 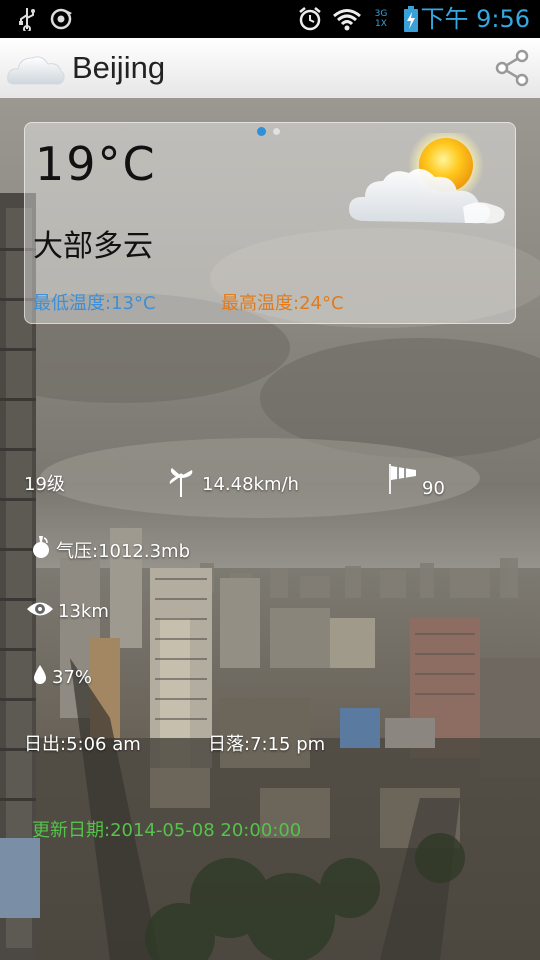 I want to click on page-dot-active, so click(x=261, y=131).